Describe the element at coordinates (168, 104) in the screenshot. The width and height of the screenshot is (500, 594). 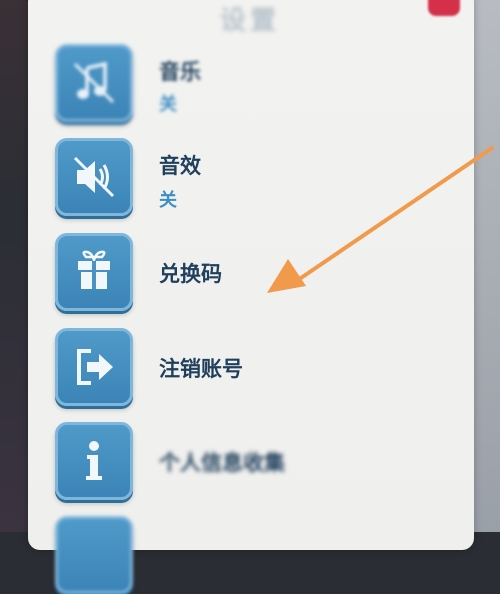
I see `music-state: 关` at that location.